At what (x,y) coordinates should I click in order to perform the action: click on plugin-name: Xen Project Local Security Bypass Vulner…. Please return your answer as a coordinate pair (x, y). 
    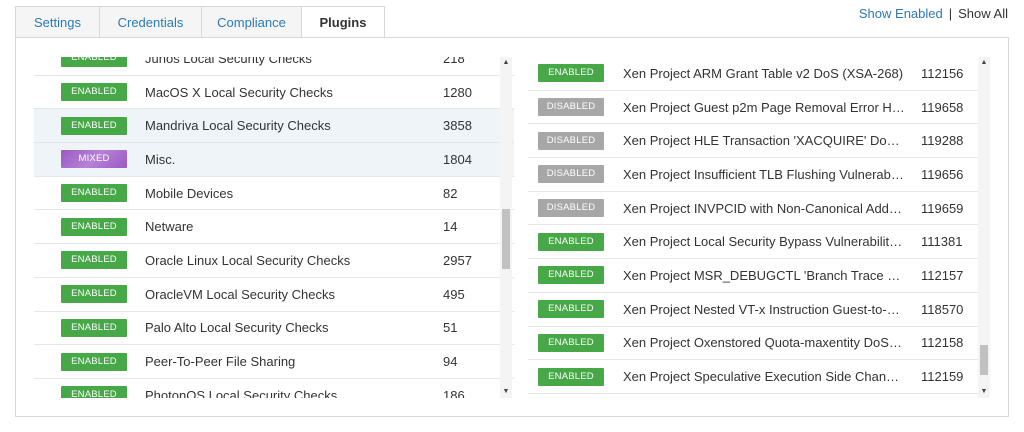
    Looking at the image, I should click on (764, 241).